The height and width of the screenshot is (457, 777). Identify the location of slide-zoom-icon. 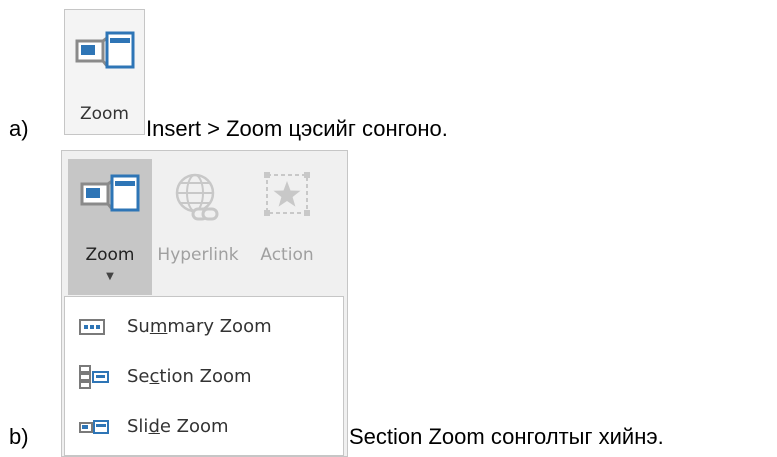
(94, 429).